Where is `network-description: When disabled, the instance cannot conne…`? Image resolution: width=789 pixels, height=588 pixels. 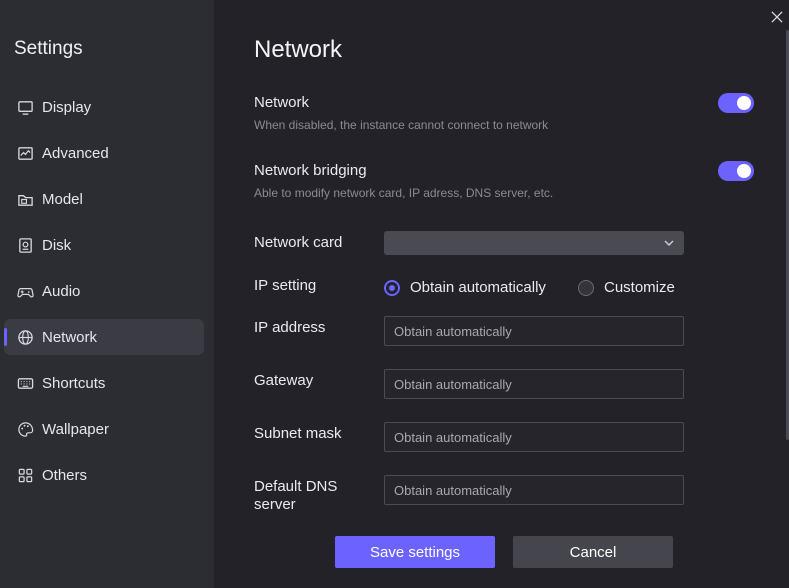 network-description: When disabled, the instance cannot conne… is located at coordinates (401, 125).